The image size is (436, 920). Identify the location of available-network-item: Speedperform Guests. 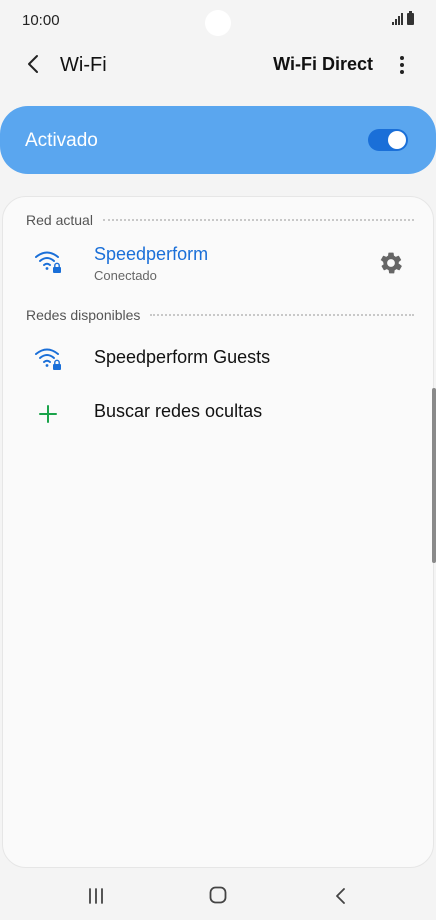
(219, 360).